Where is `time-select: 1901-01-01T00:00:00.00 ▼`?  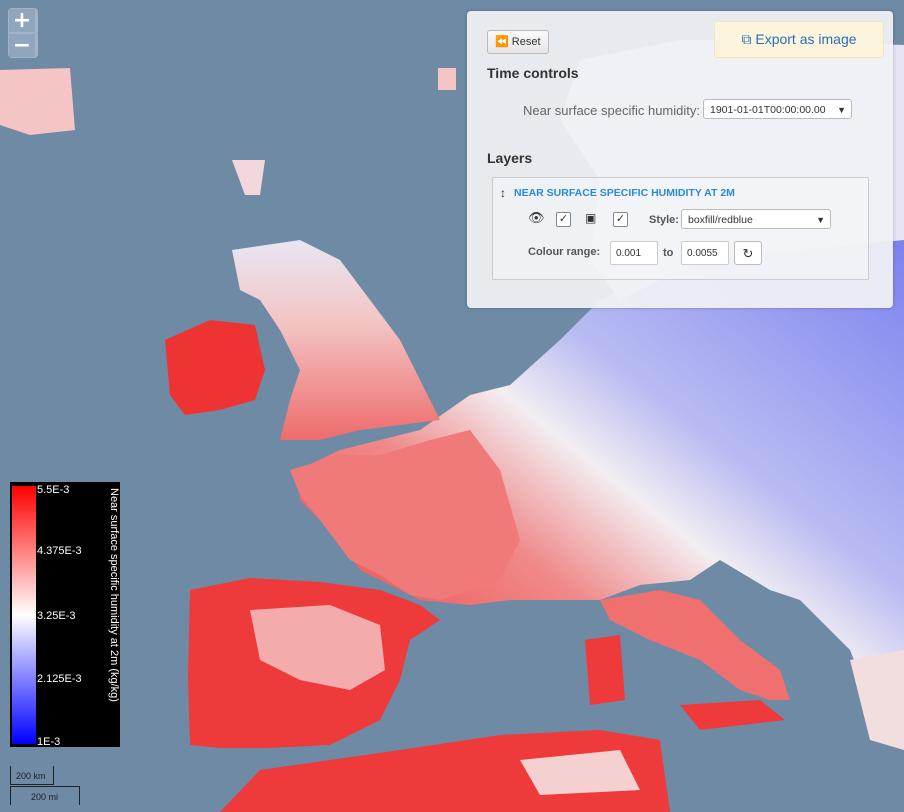
time-select: 1901-01-01T00:00:00.00 ▼ is located at coordinates (777, 109).